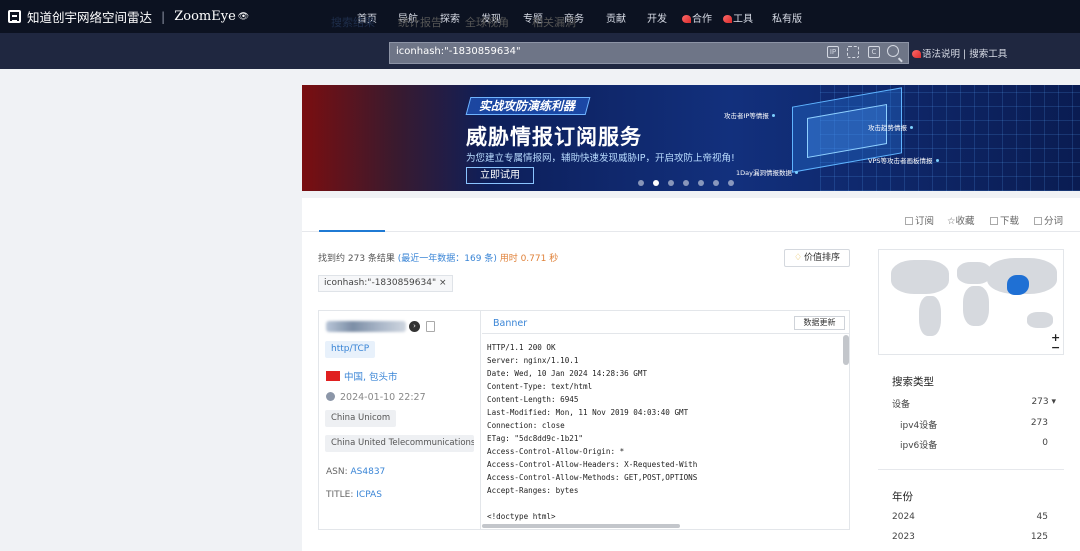 The height and width of the screenshot is (551, 1080). I want to click on tab-global-view: 全球视角, so click(487, 22).